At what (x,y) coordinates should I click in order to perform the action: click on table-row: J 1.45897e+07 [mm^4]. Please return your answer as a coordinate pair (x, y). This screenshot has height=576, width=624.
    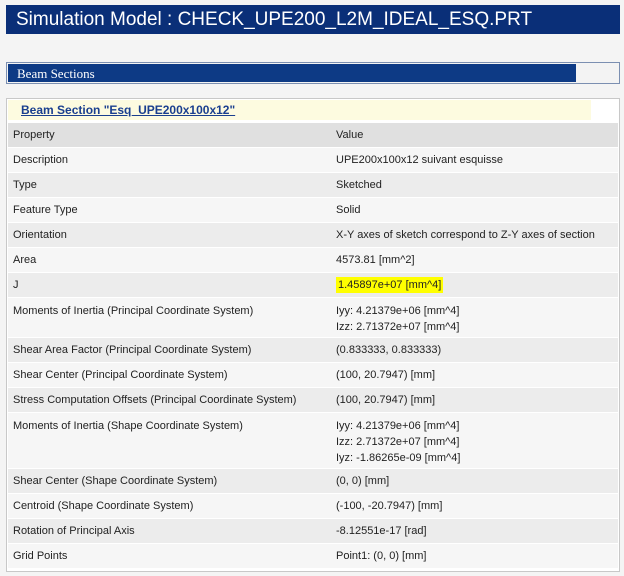
    Looking at the image, I should click on (313, 285).